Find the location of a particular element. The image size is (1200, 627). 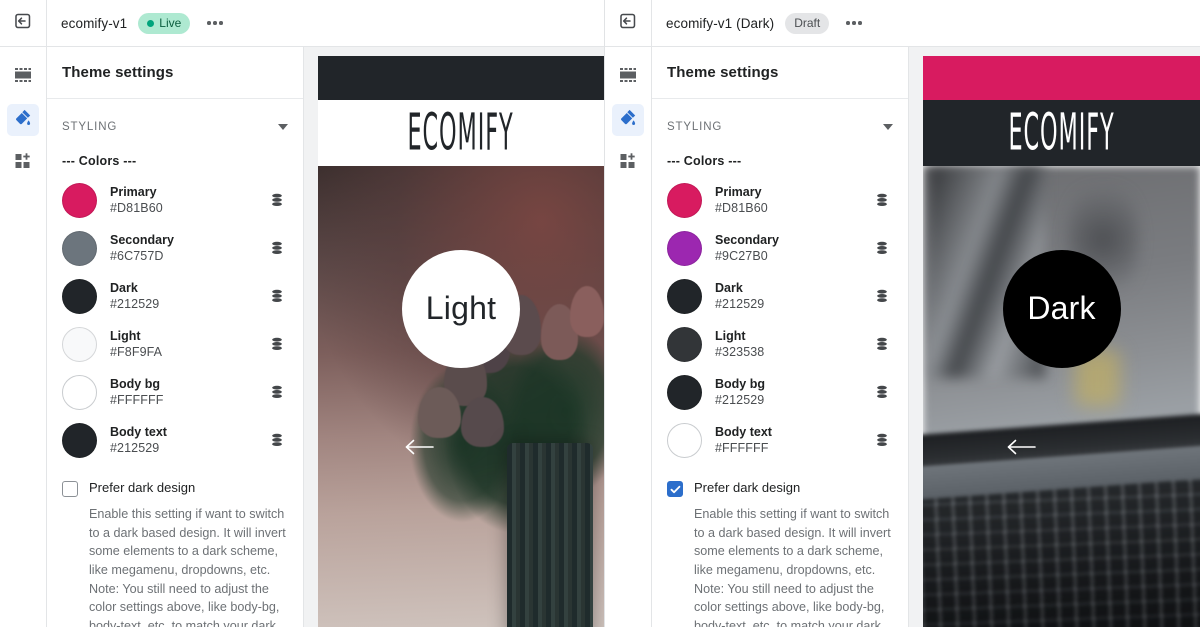

color-meta: Secondary #9C27B0 is located at coordinates (787, 248).